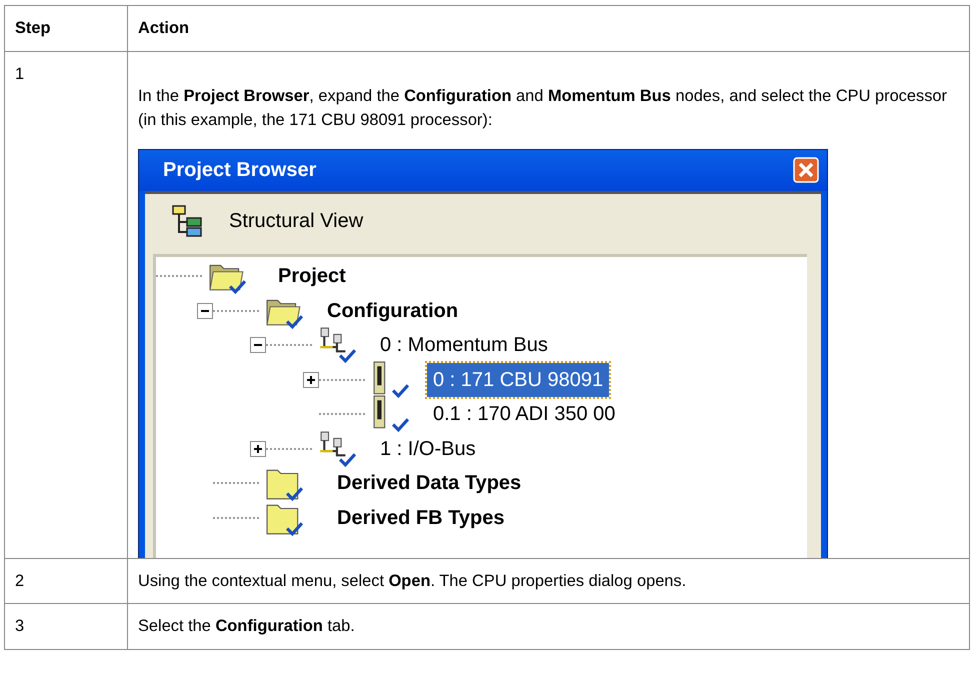 Image resolution: width=973 pixels, height=677 pixels. Describe the element at coordinates (524, 414) in the screenshot. I see `tree-item: 0.1 : 170 ADI 350 00` at that location.